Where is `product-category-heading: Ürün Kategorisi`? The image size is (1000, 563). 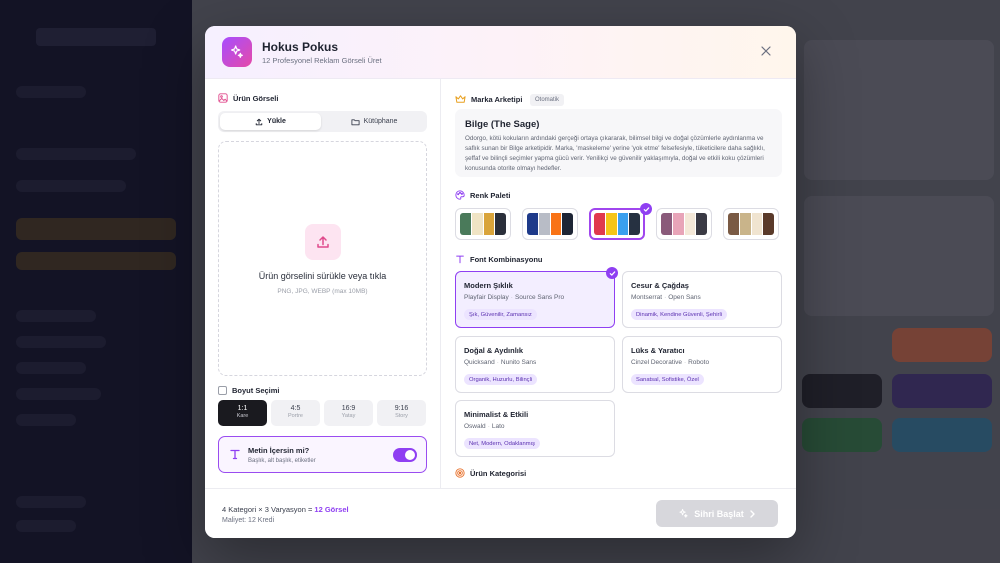 product-category-heading: Ürün Kategorisi is located at coordinates (490, 473).